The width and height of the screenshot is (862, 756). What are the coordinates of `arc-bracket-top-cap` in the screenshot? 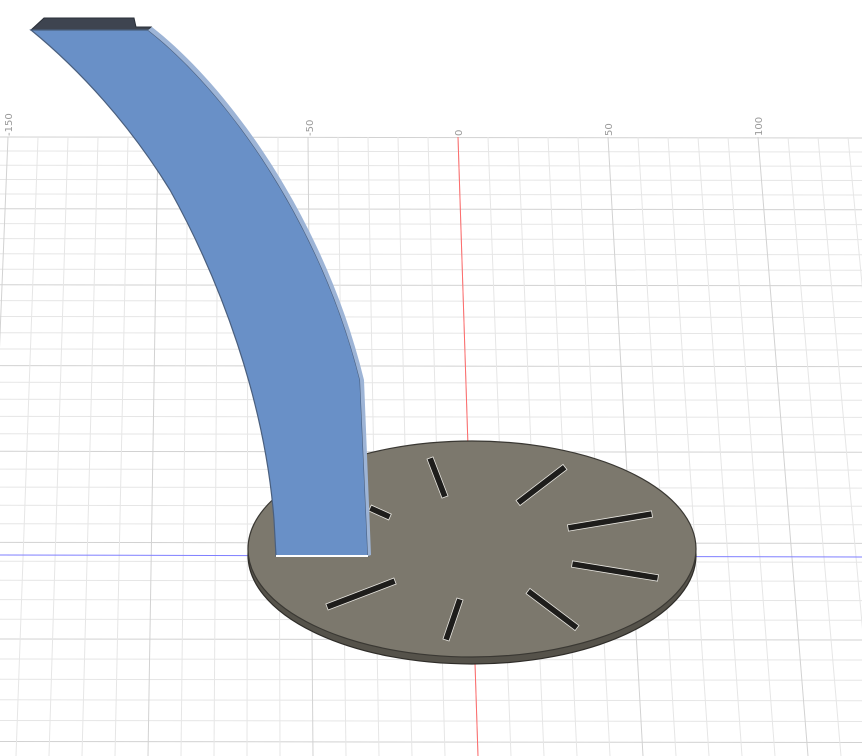 It's located at (91, 24).